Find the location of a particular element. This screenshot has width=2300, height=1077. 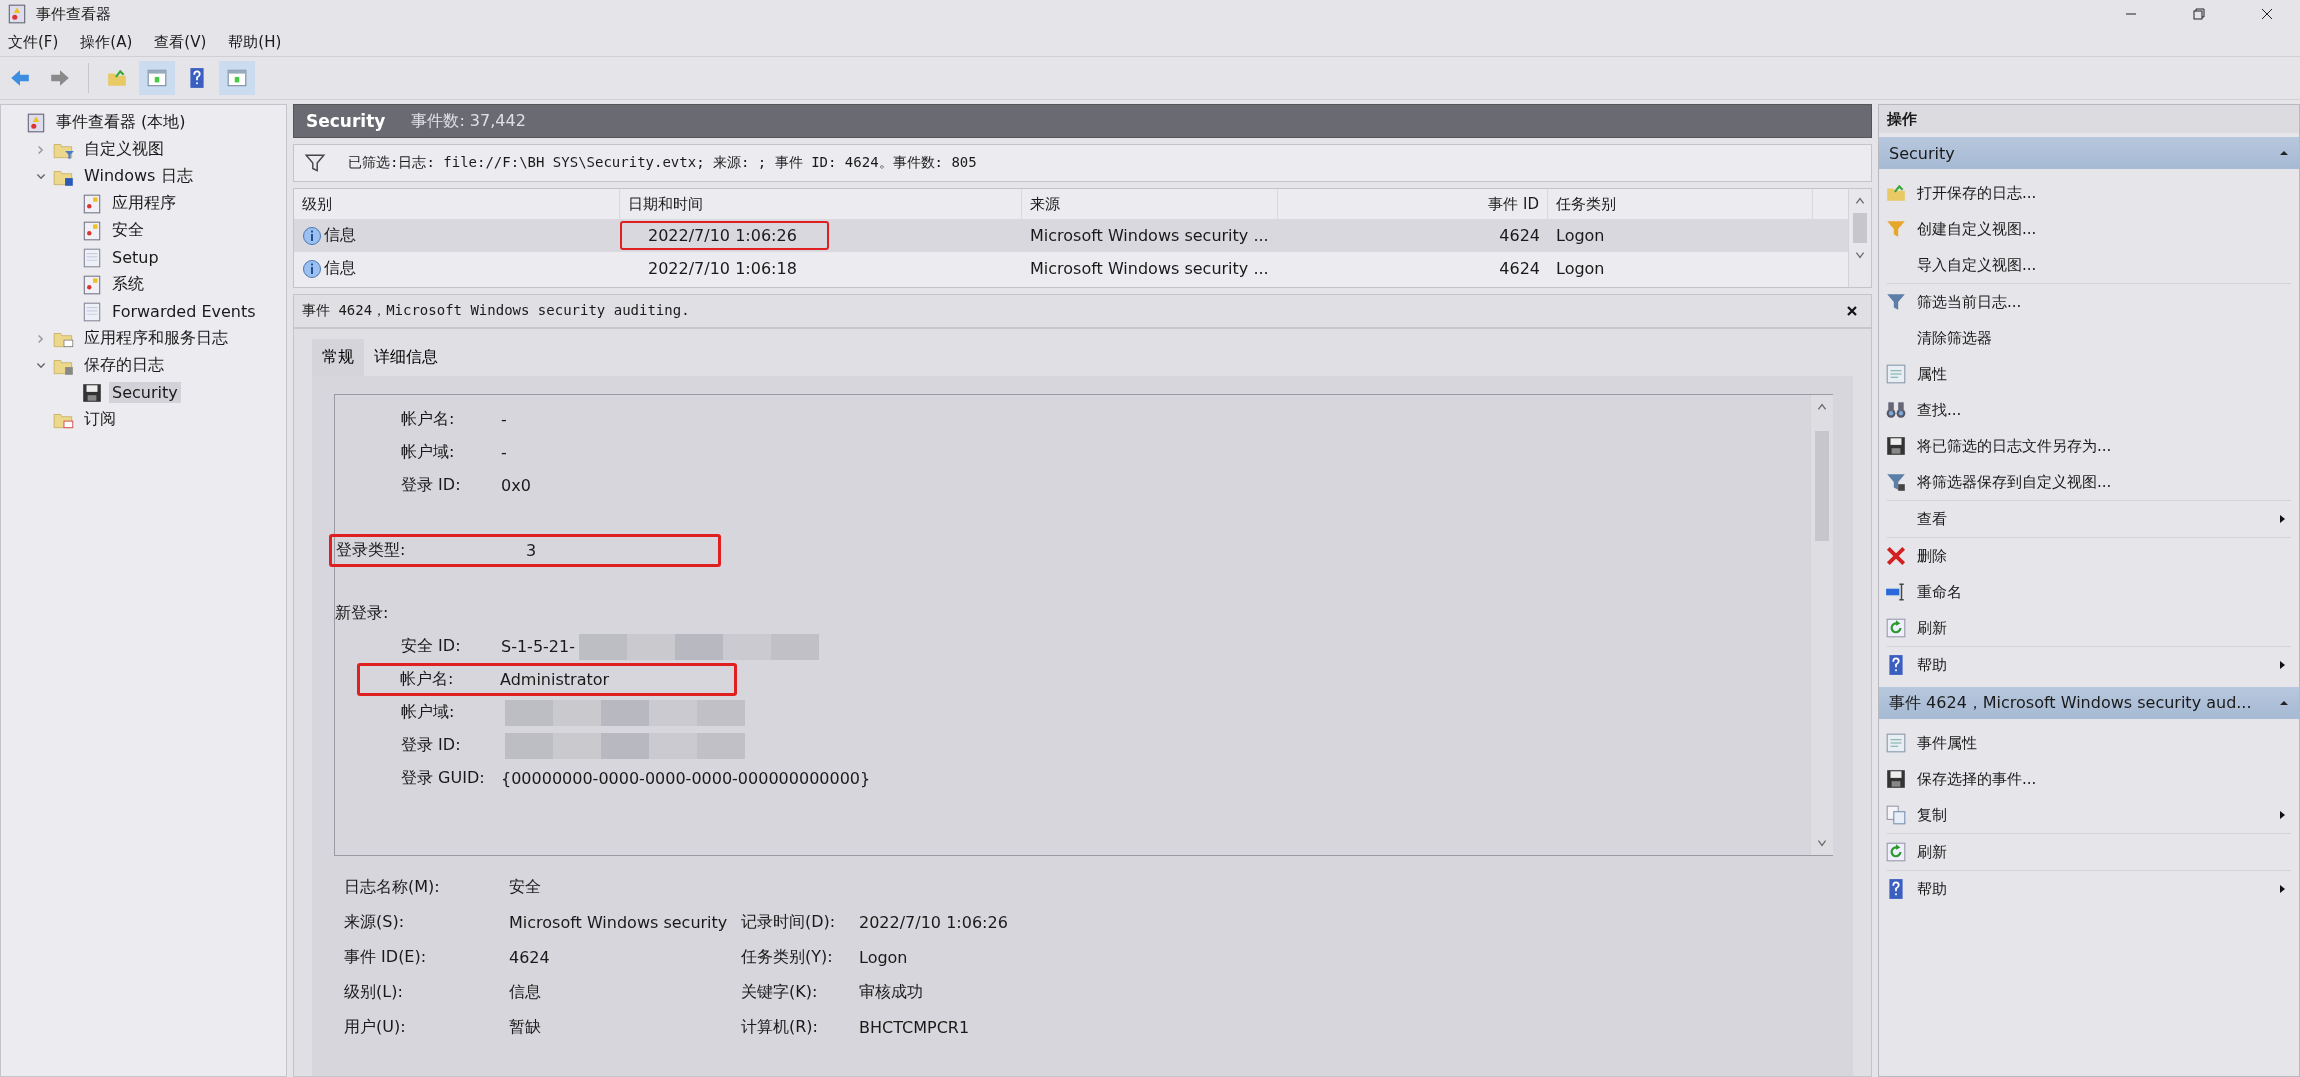

action-item: 复制 is located at coordinates (2089, 815).